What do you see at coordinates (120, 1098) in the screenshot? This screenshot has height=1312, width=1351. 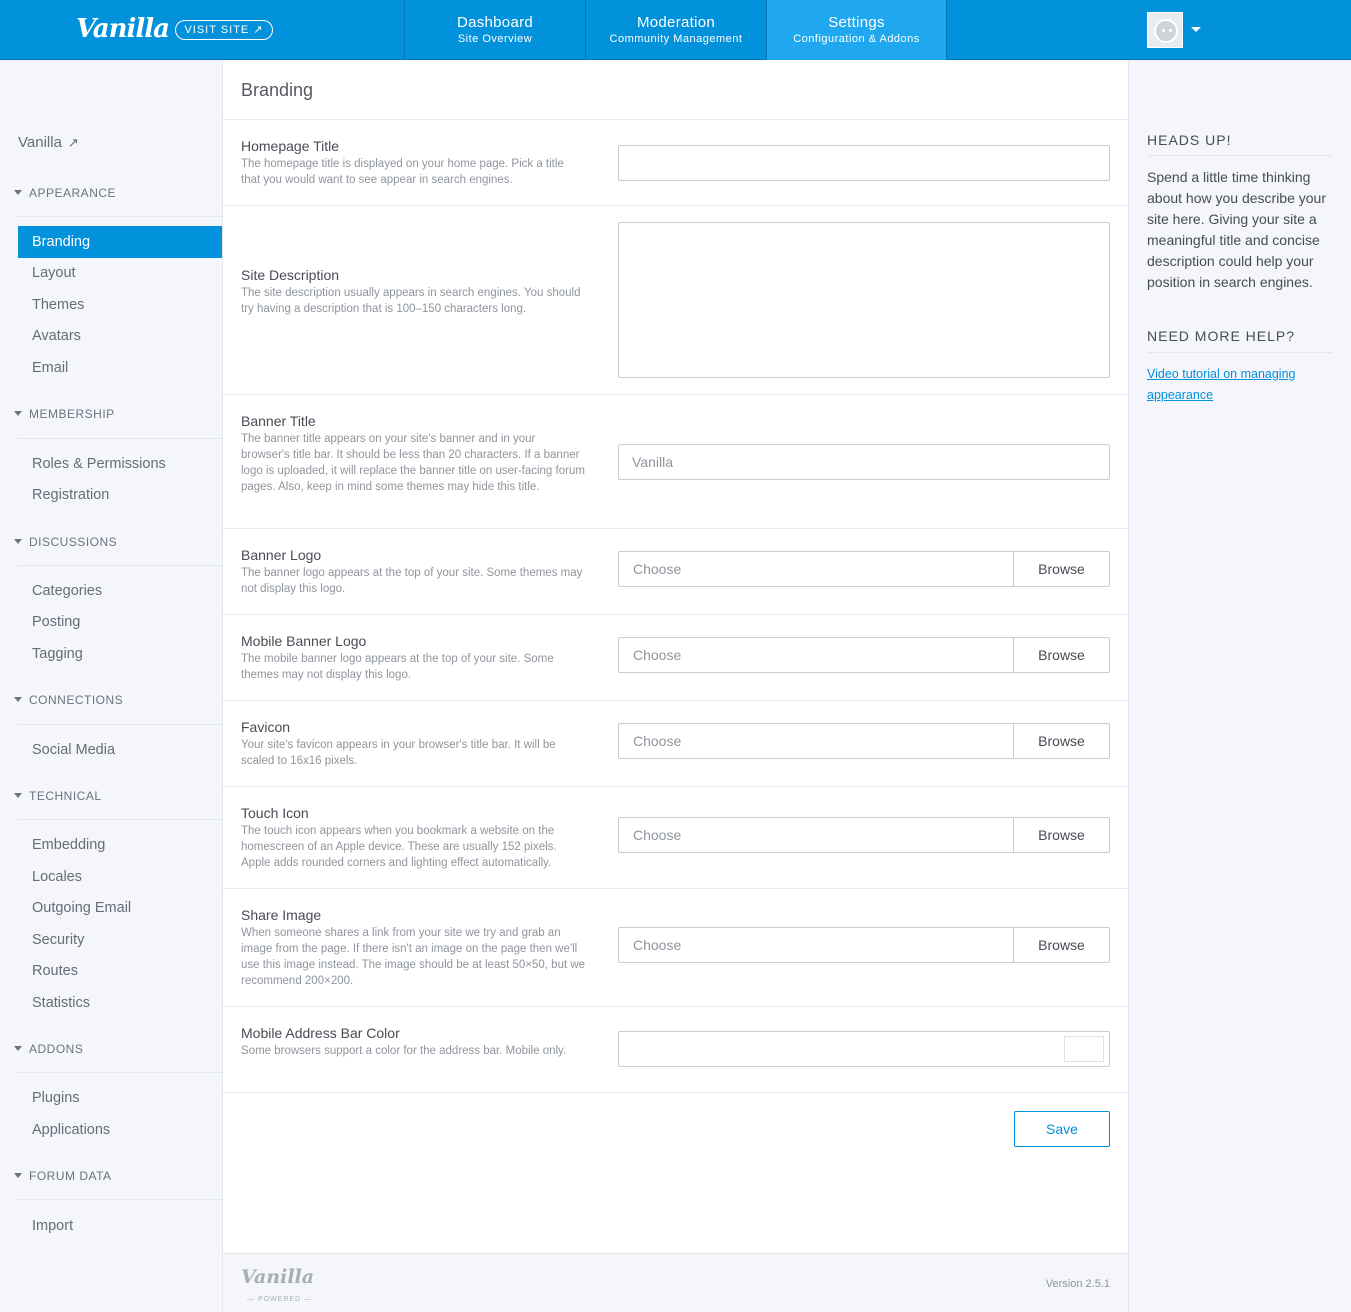 I see `sidebar-item-plugins: Plugins` at bounding box center [120, 1098].